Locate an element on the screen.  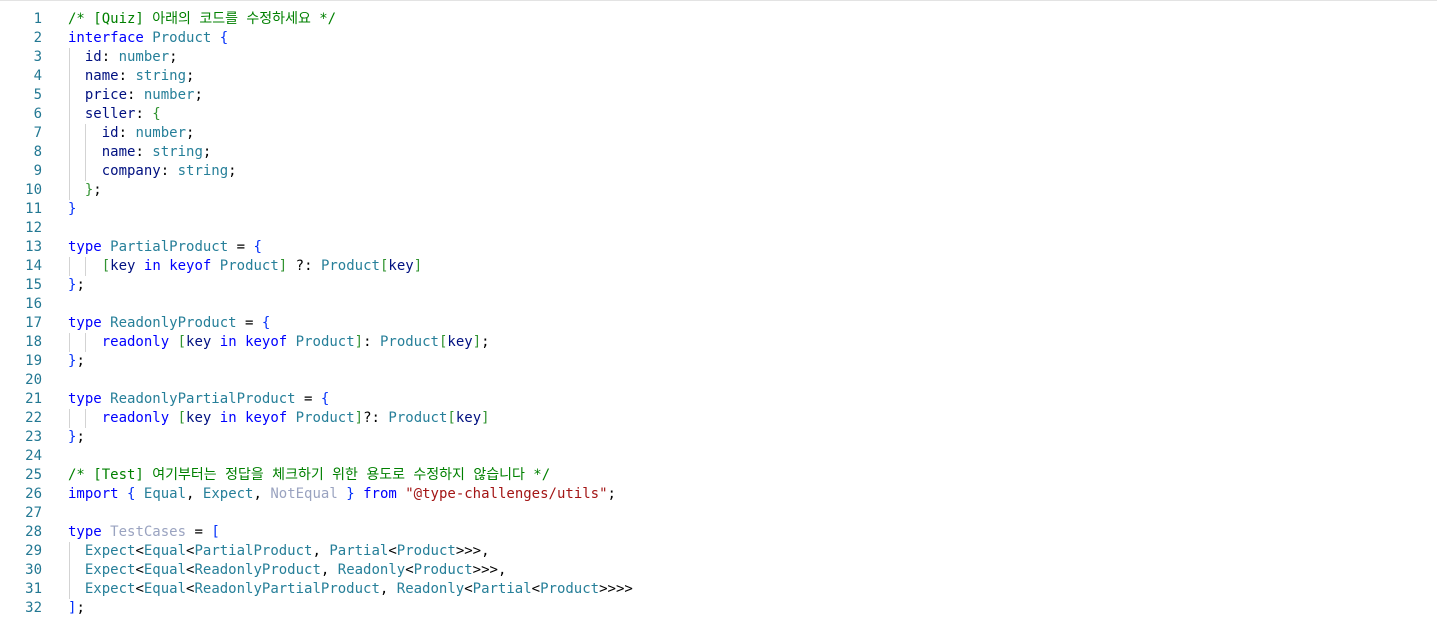
editor-top-border is located at coordinates (718, 0).